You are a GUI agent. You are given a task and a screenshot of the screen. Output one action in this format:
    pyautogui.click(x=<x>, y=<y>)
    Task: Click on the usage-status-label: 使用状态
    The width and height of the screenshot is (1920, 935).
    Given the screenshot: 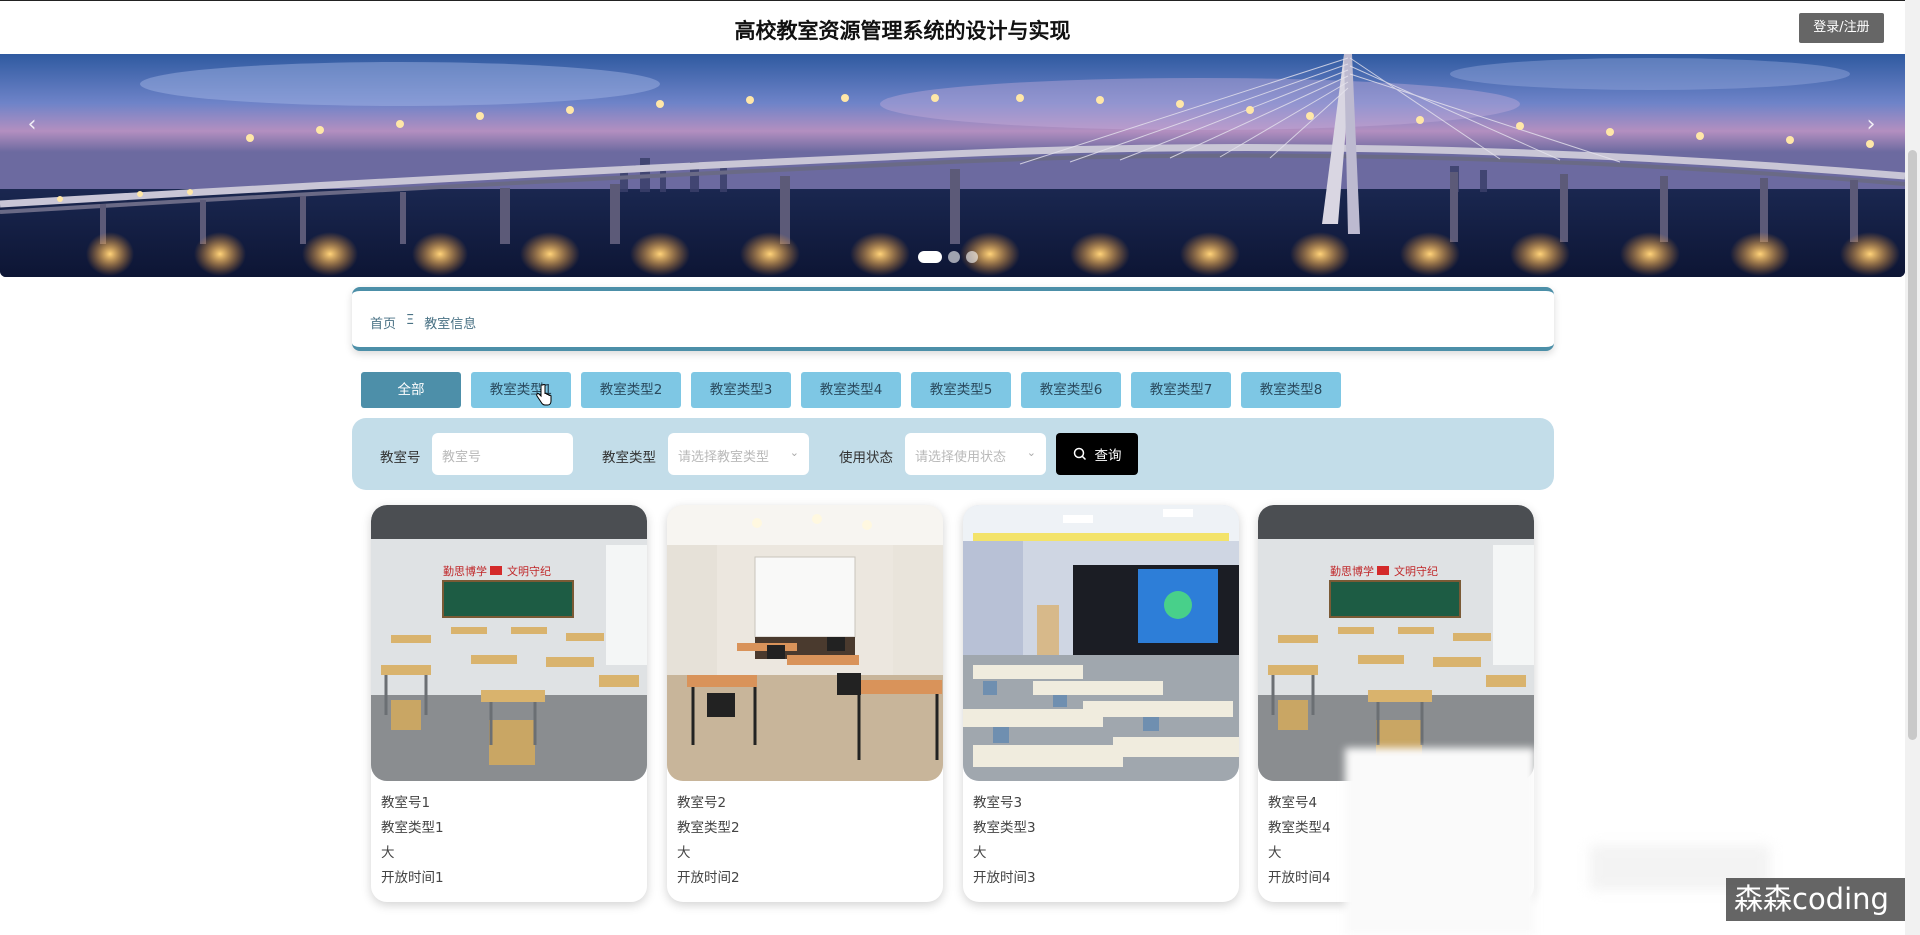 What is the action you would take?
    pyautogui.click(x=866, y=458)
    